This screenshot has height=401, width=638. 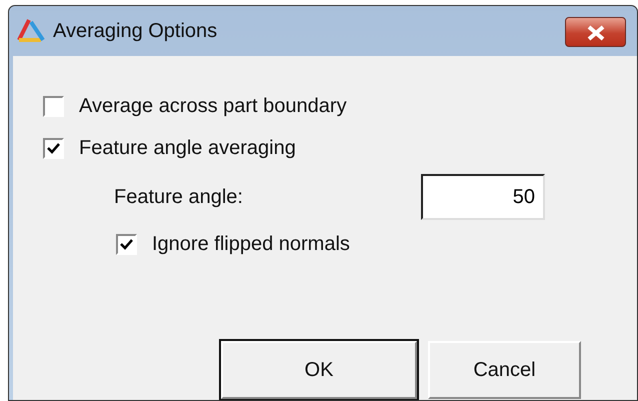 What do you see at coordinates (319, 370) in the screenshot?
I see `ok-button: OK` at bounding box center [319, 370].